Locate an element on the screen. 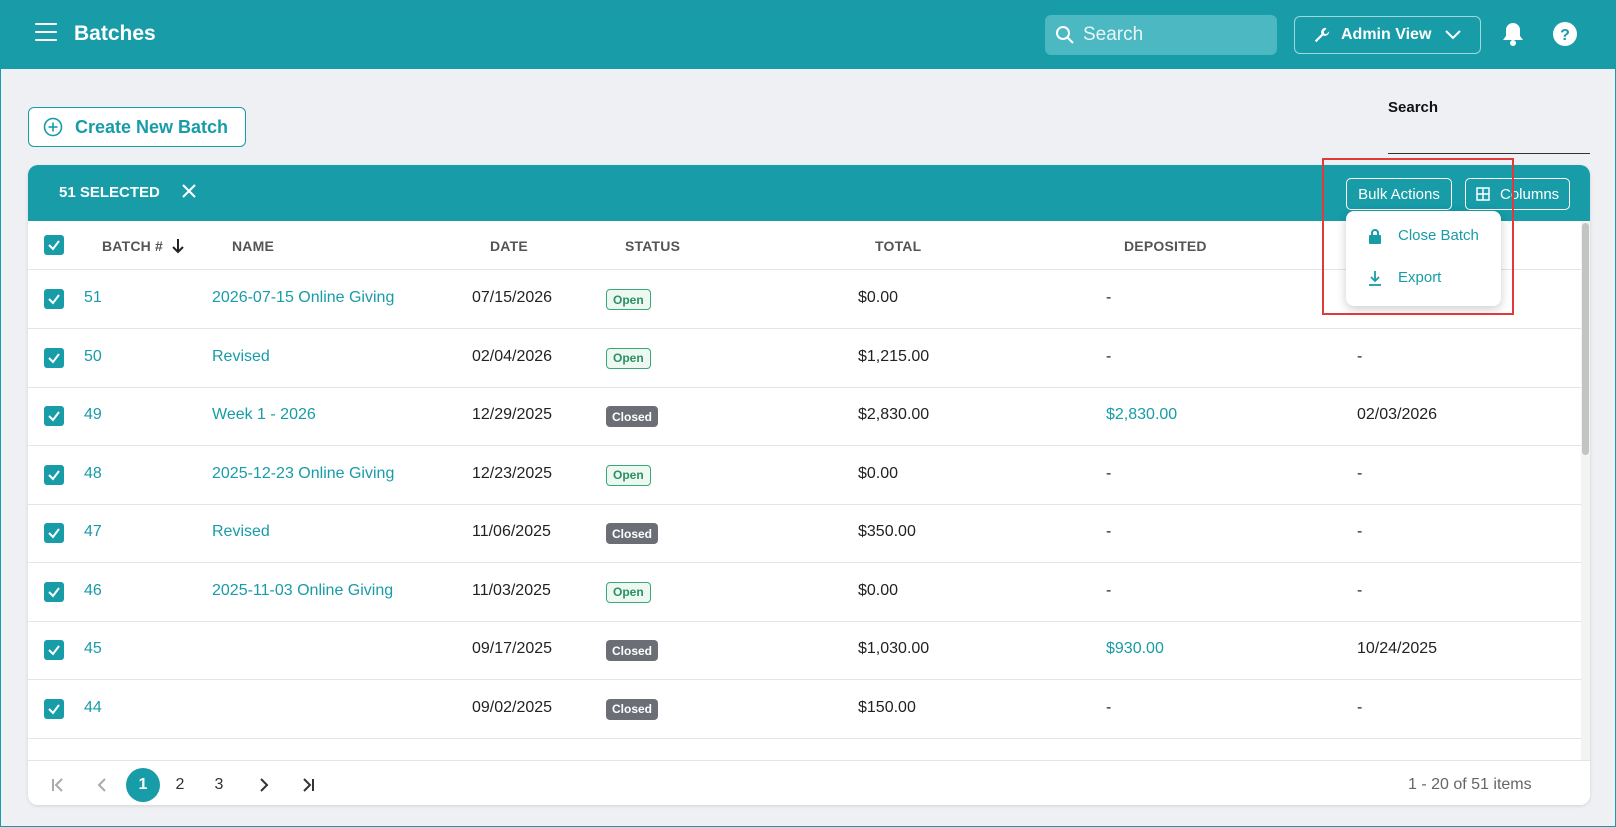 This screenshot has height=827, width=1616. batch-total: $2,830.00 is located at coordinates (894, 414).